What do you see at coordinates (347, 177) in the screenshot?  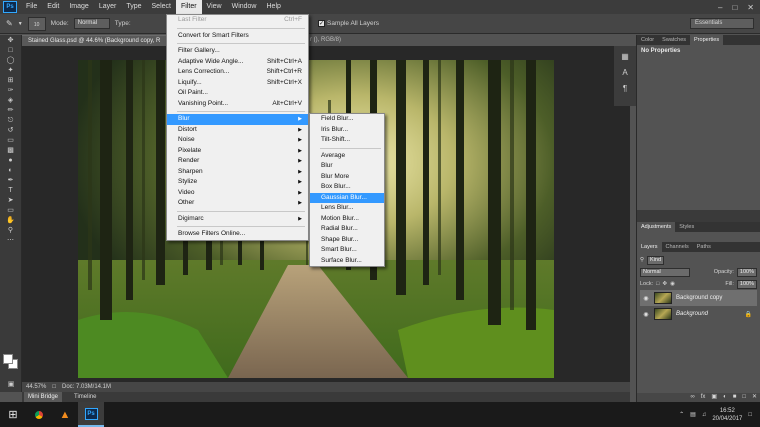 I see `menu-item-blur-more: Blur More` at bounding box center [347, 177].